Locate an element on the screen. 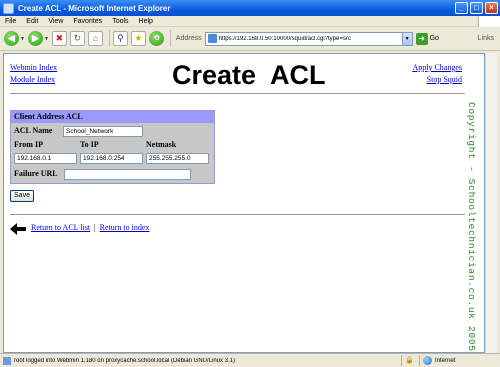  back-arrow-icon: ◀ is located at coordinates (11, 38).